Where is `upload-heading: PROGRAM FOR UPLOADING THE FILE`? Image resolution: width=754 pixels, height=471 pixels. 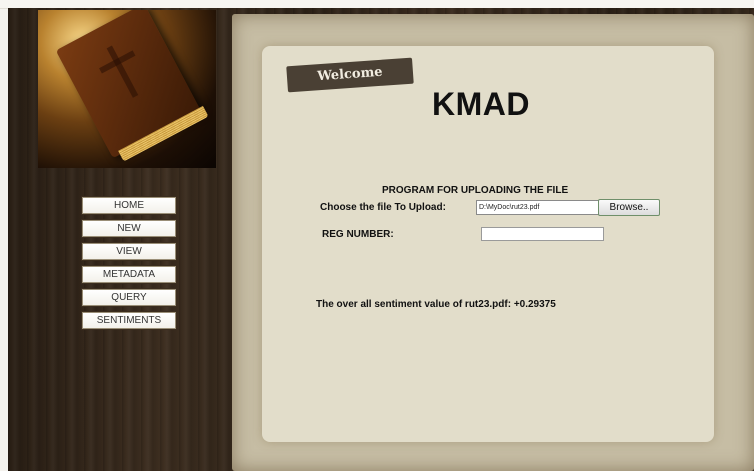
upload-heading: PROGRAM FOR UPLOADING THE FILE is located at coordinates (475, 190).